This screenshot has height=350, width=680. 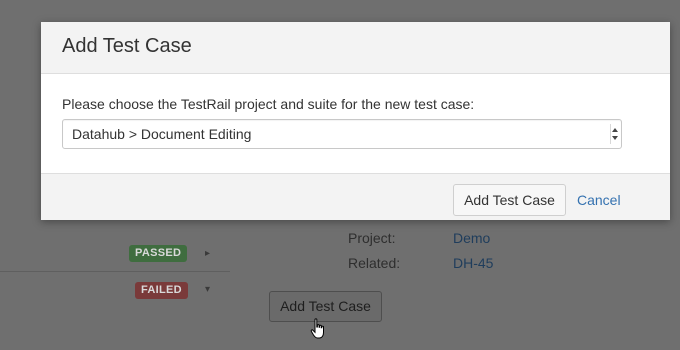 What do you see at coordinates (355, 48) in the screenshot?
I see `dialog-header: Add Test Case` at bounding box center [355, 48].